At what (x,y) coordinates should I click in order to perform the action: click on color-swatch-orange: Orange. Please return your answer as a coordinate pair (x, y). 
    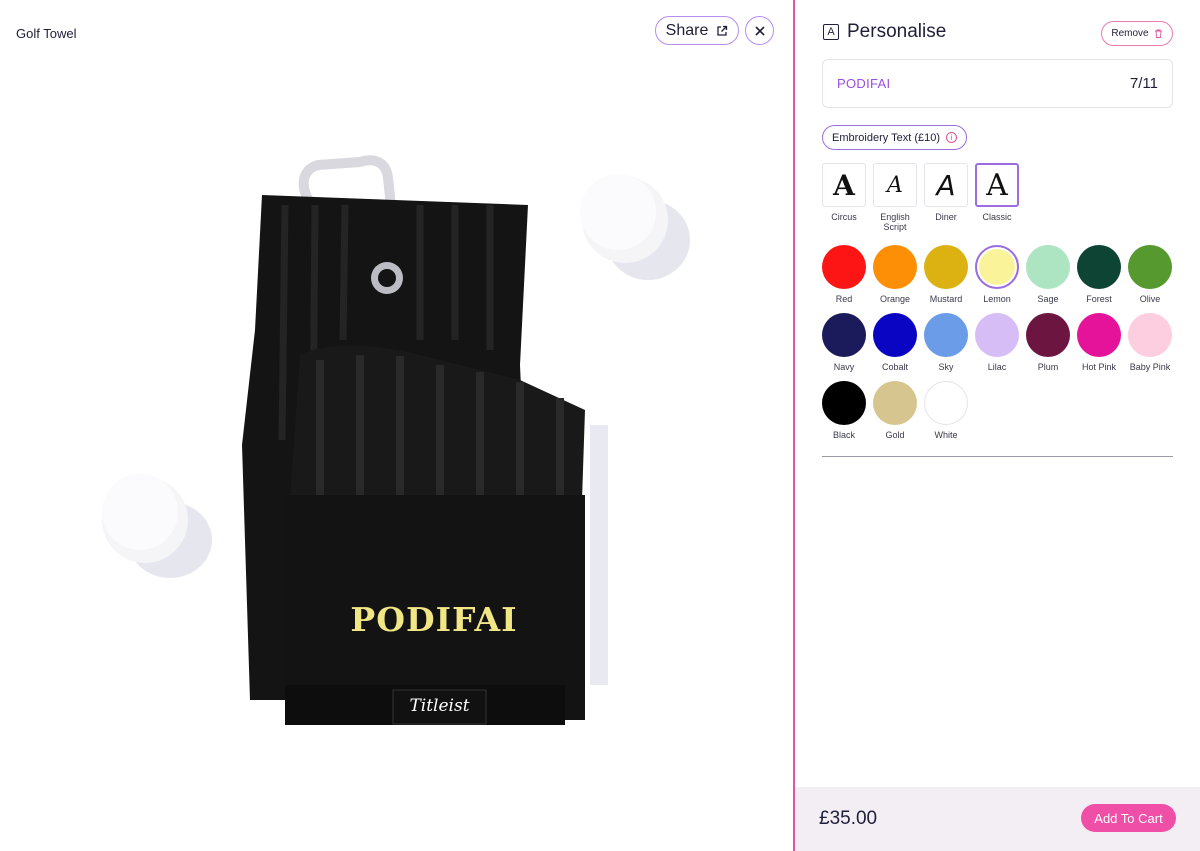
    Looking at the image, I should click on (895, 274).